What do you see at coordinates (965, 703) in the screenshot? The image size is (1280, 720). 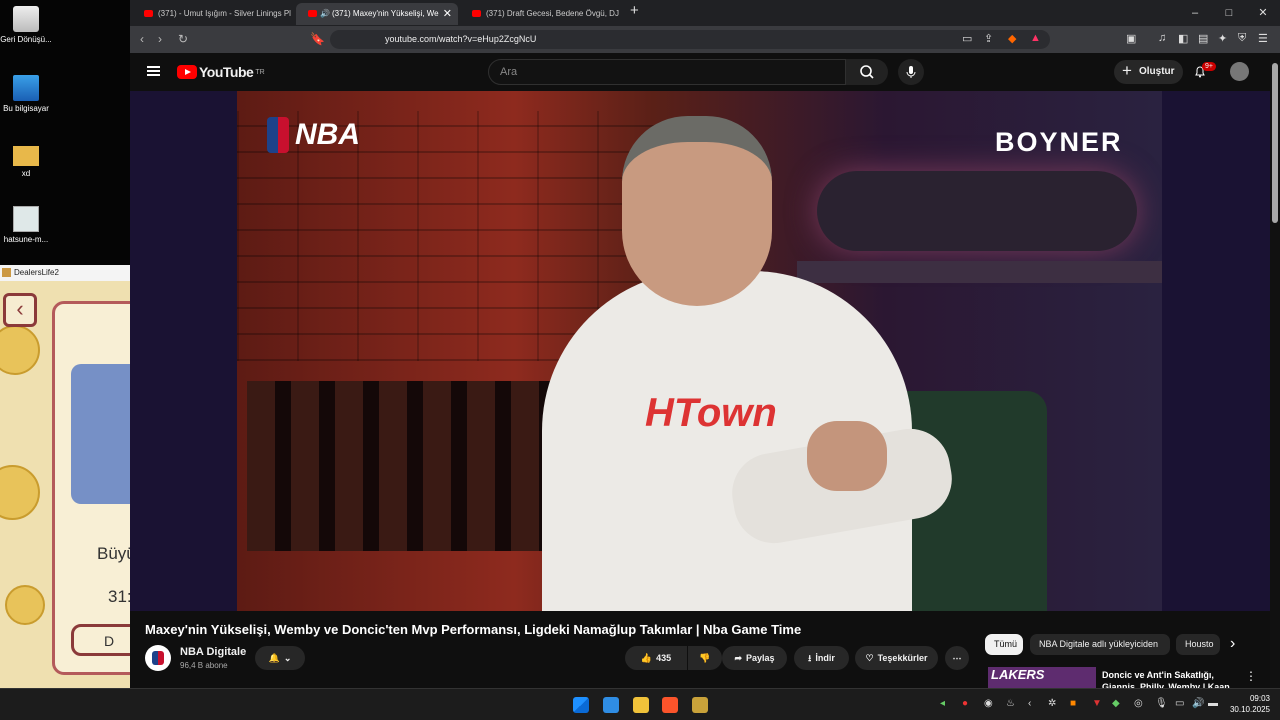 I see `tray-app-icon: ●` at bounding box center [965, 703].